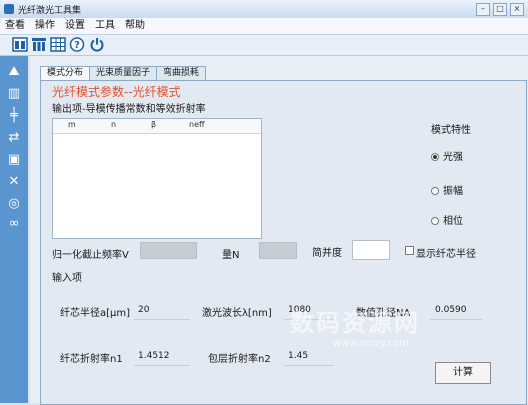 The height and width of the screenshot is (405, 528). Describe the element at coordinates (50, 11) in the screenshot. I see `window-title: 光纤激光工具集` at that location.